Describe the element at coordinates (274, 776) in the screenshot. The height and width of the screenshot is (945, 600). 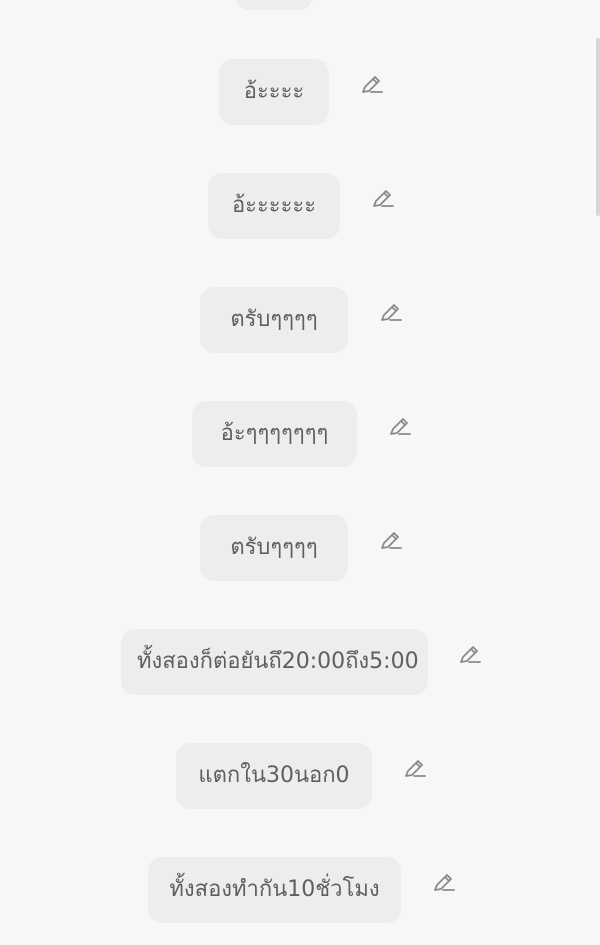
I see `message-bubble: แตกใน30นอก0` at that location.